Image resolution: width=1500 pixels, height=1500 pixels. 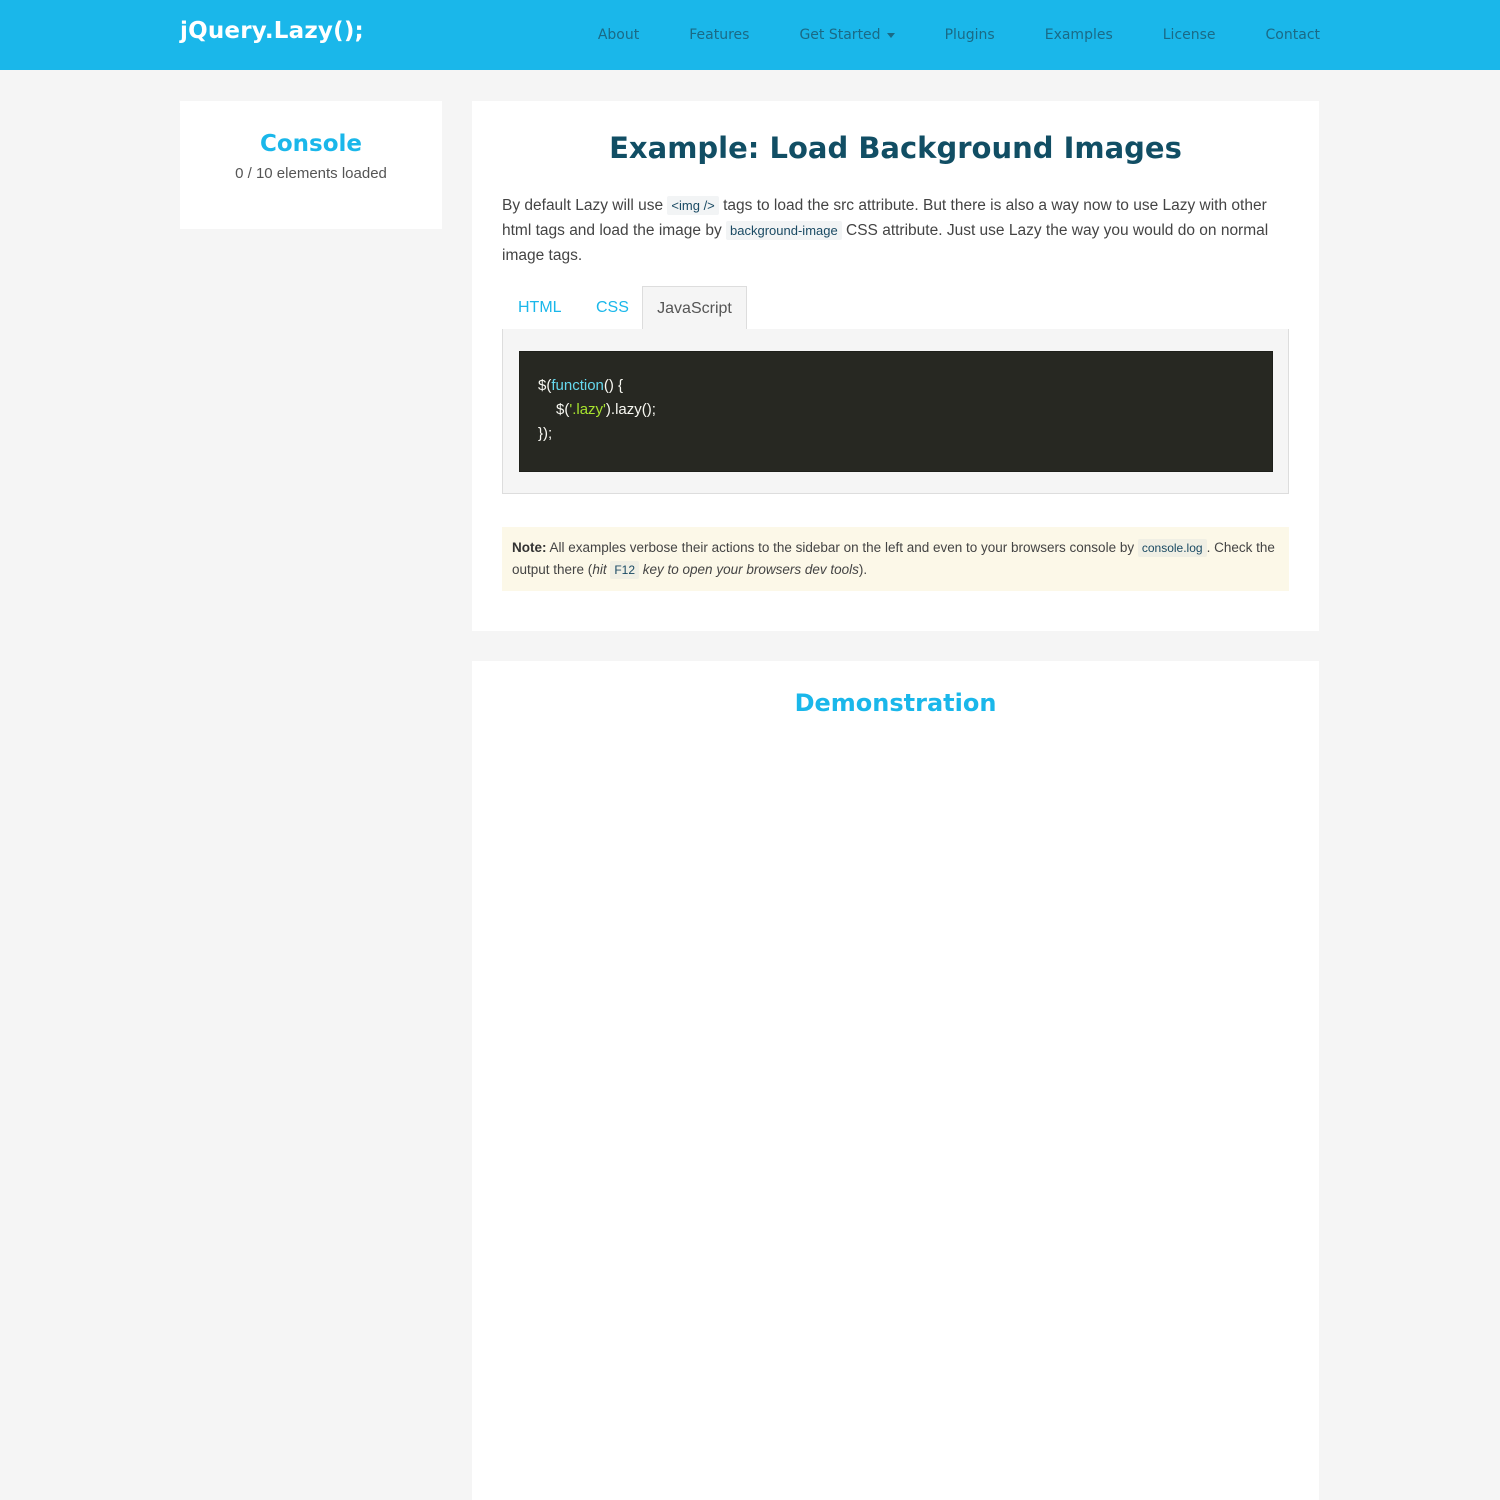 I want to click on nav-examples: Examples, so click(x=1079, y=35).